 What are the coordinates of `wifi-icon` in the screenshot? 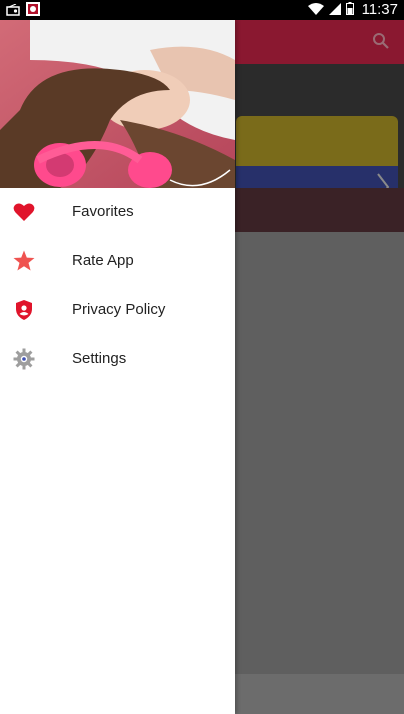 It's located at (315, 10).